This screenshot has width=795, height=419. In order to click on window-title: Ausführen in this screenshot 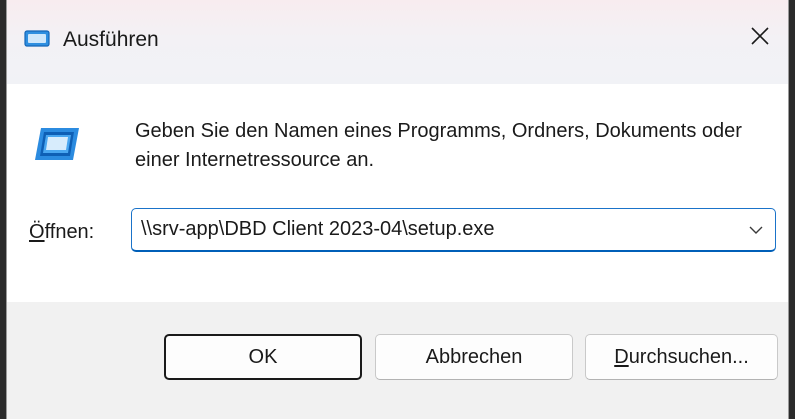, I will do `click(111, 39)`.